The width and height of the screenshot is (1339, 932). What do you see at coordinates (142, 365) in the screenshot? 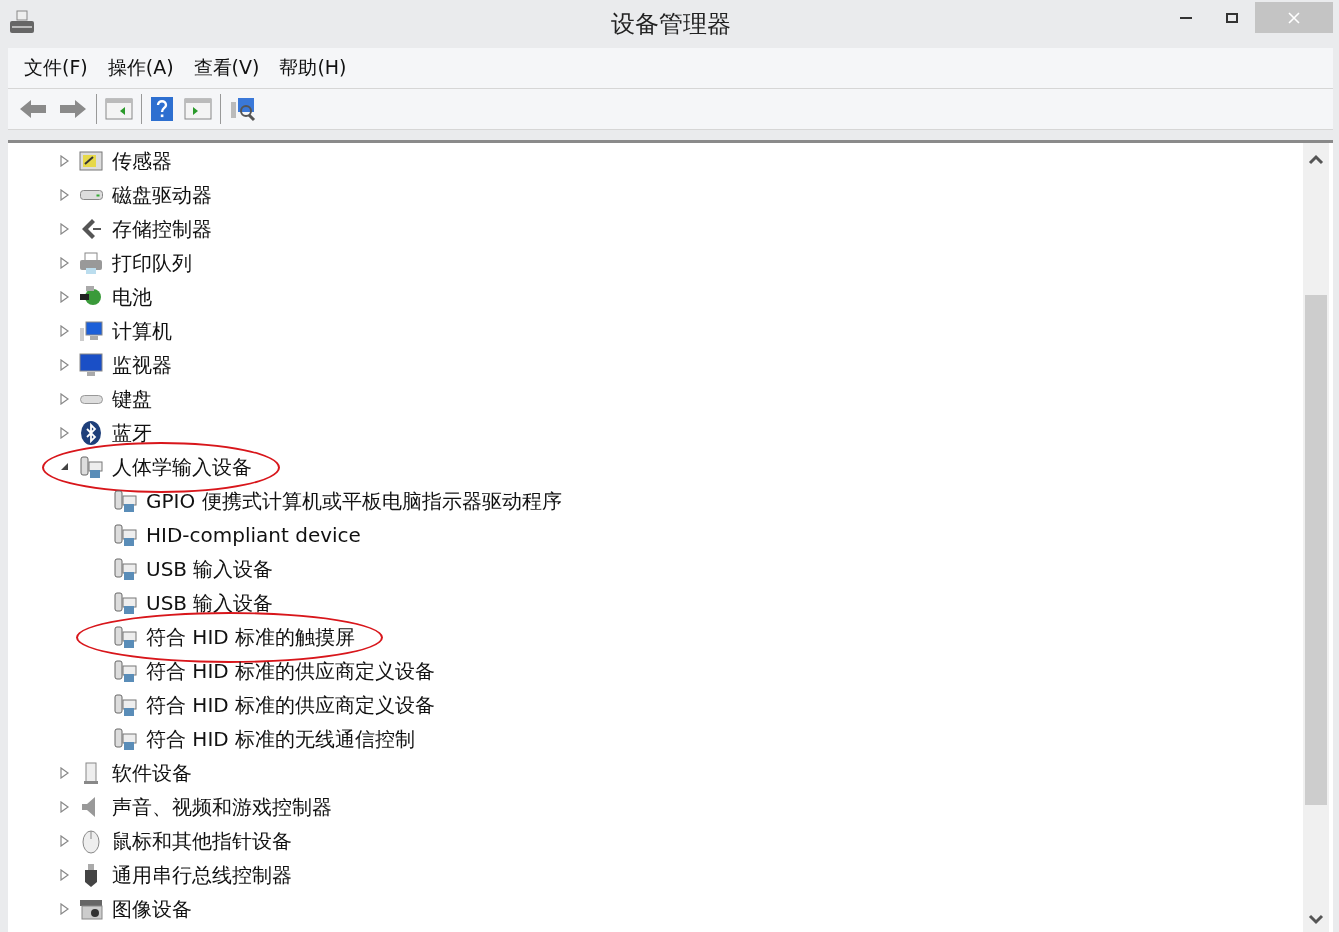
I see `tree-item: 监视器` at bounding box center [142, 365].